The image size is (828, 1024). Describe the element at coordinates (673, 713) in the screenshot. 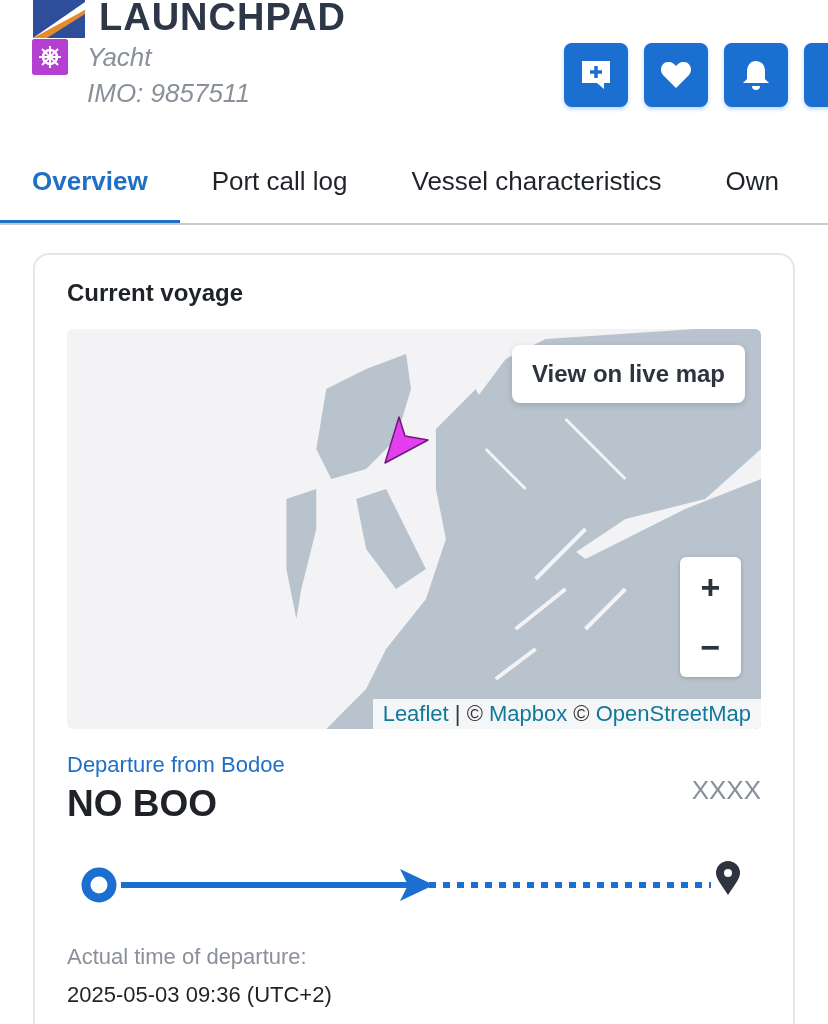

I see `attribution-link: OpenStreetMap` at that location.